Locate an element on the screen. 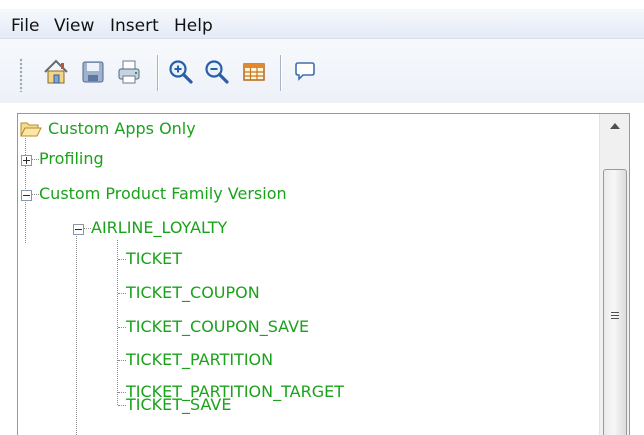 This screenshot has width=644, height=435. table-icon is located at coordinates (254, 72).